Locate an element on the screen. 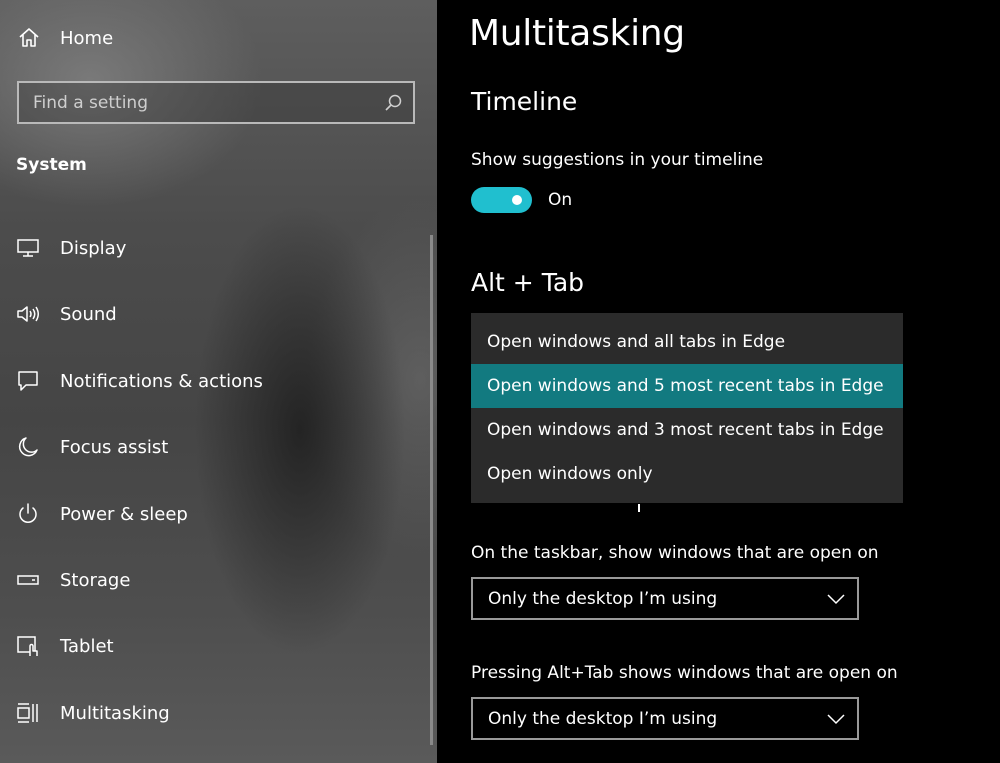 This screenshot has width=1000, height=763. sidebar-item-notifications: Notifications & actions is located at coordinates (216, 381).